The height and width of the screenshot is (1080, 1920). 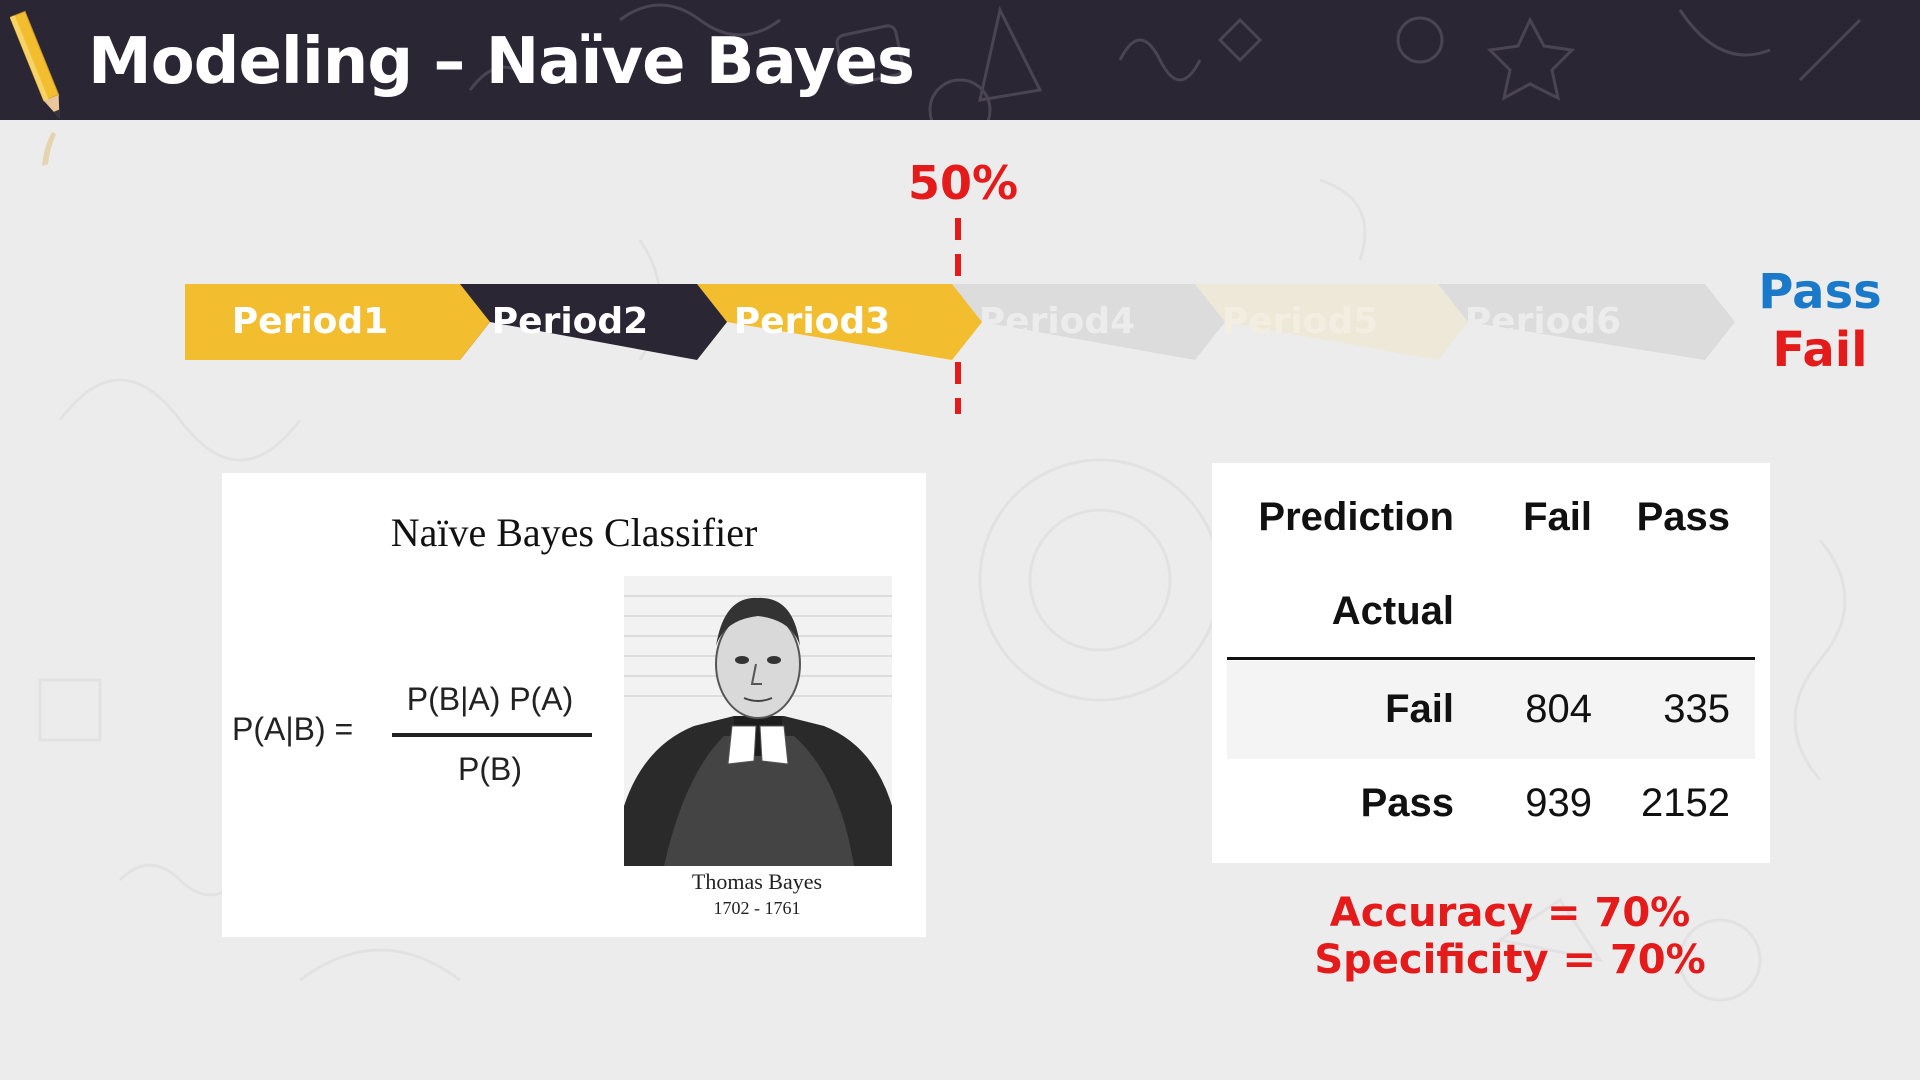 I want to click on header-actual: Actual, so click(x=1392, y=611).